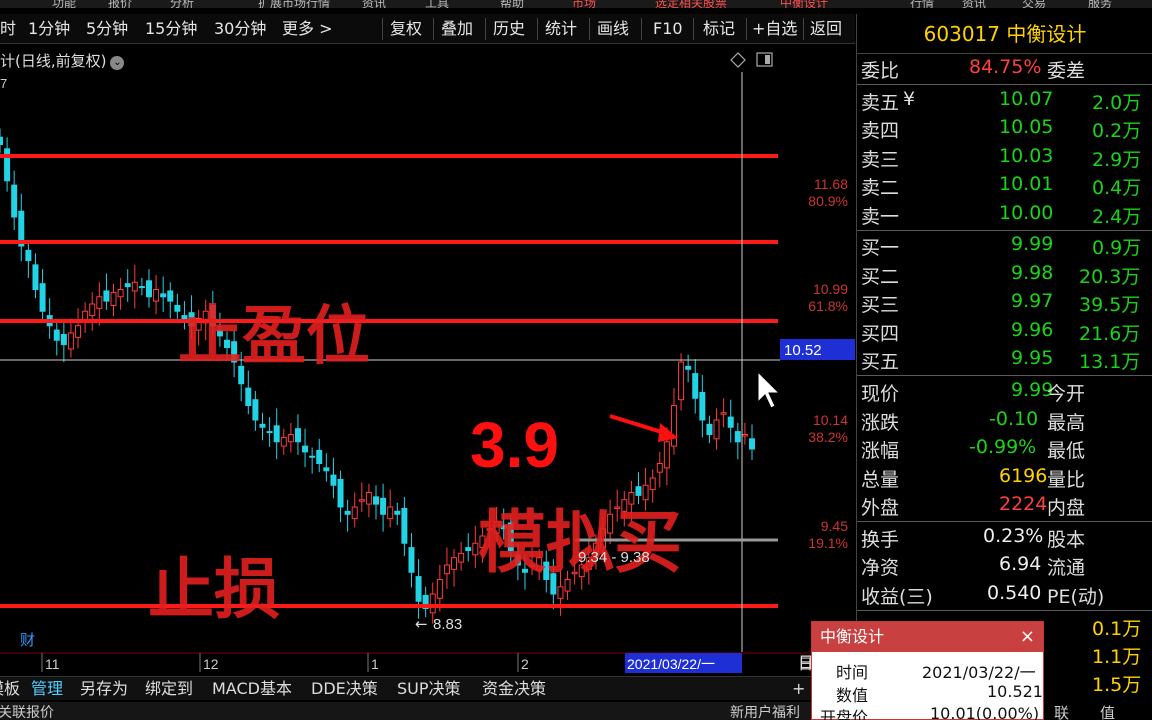 This screenshot has height=720, width=1152. Describe the element at coordinates (1004, 128) in the screenshot. I see `ask-row: 卖四 10.05 0.2万` at that location.